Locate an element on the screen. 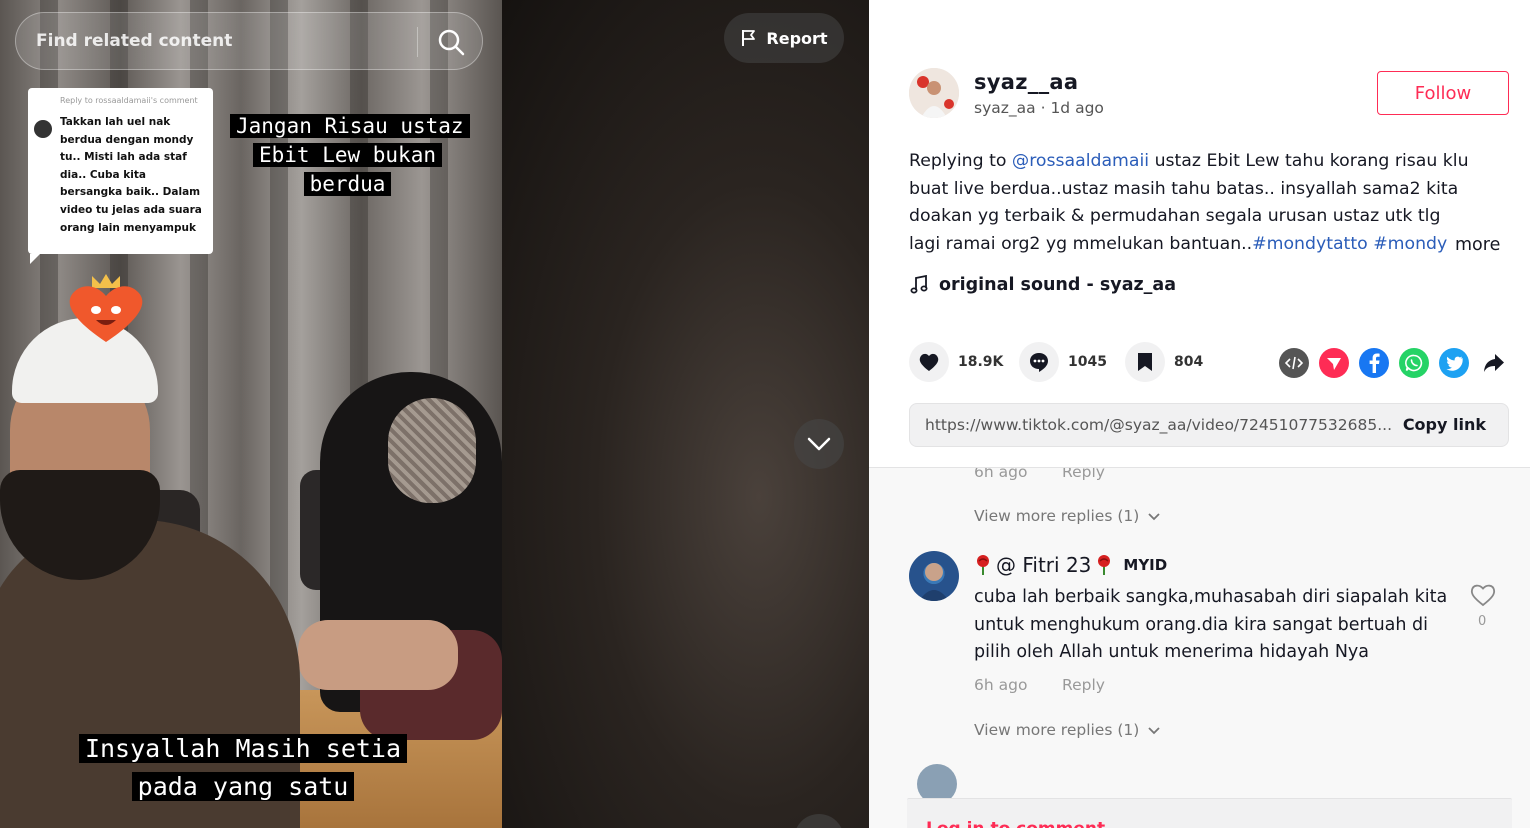 The height and width of the screenshot is (828, 1530). whatsapp-icon is located at coordinates (1414, 363).